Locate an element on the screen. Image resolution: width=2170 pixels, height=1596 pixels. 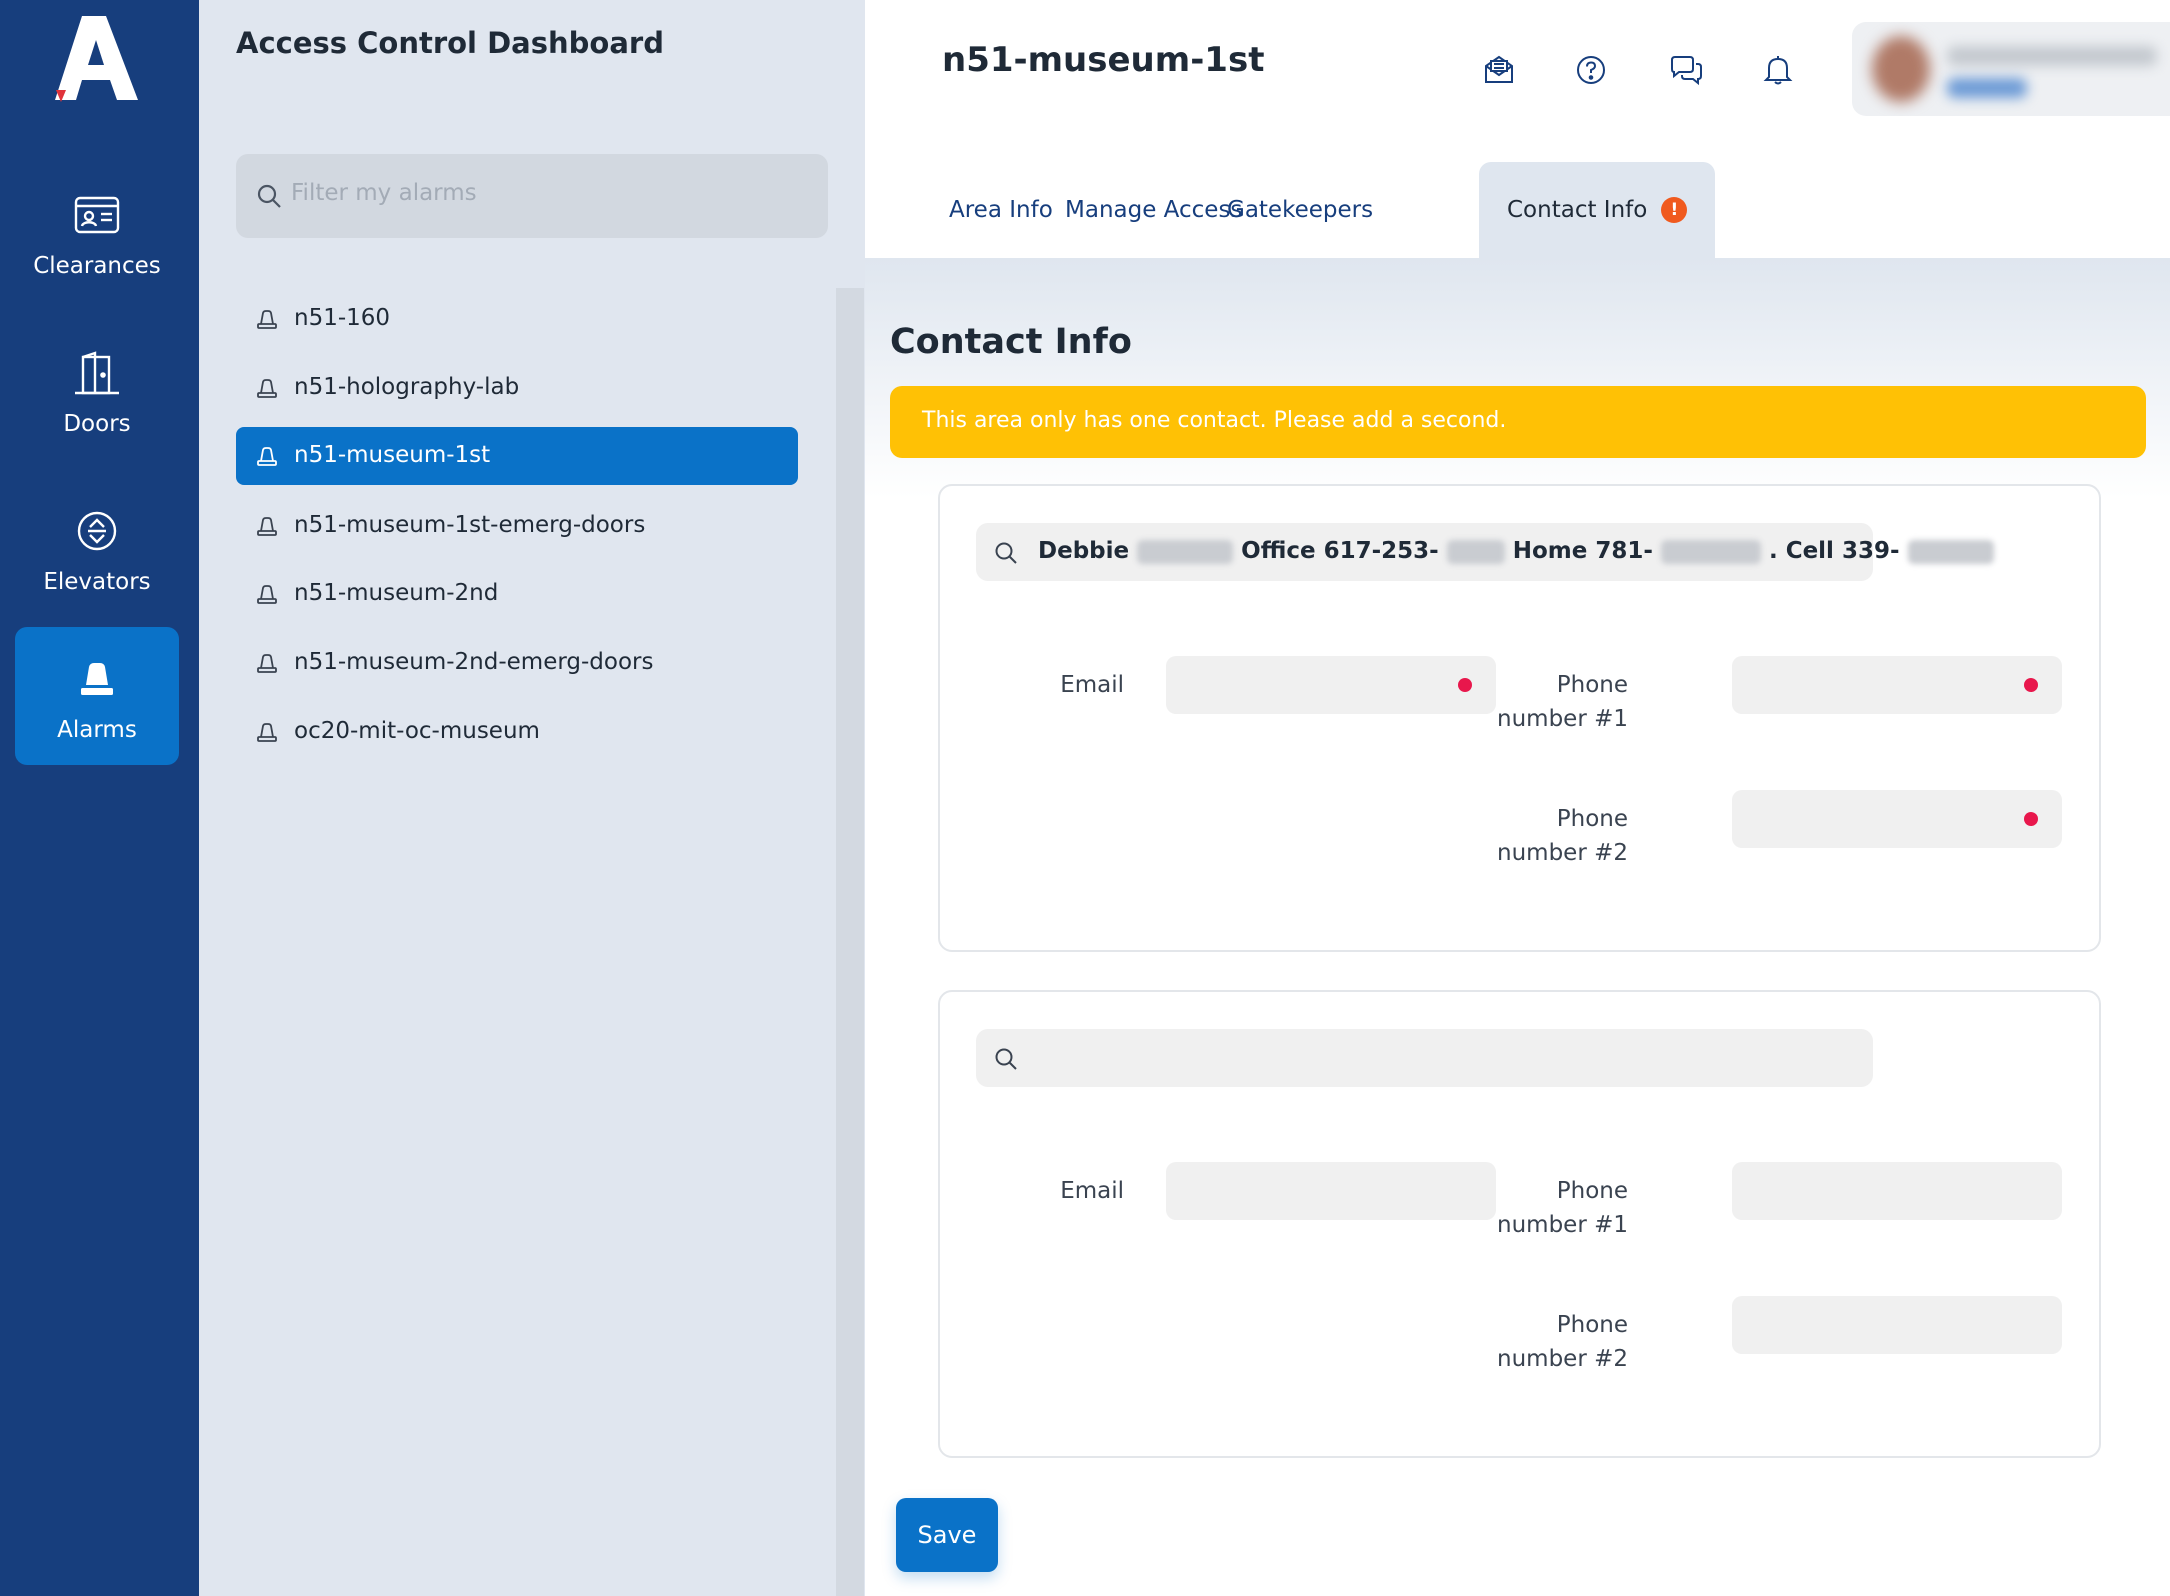
filter-alarms-input: Filter my alarms is located at coordinates (532, 196).